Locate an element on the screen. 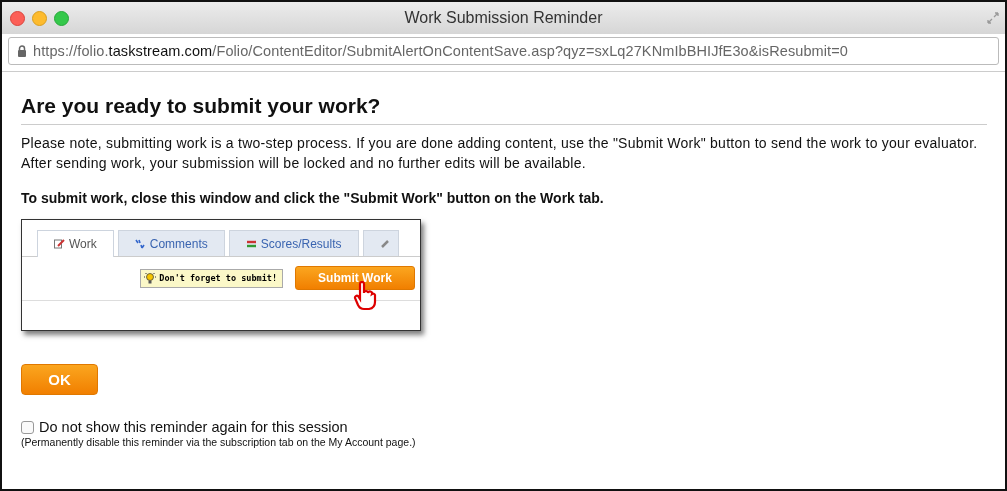 The image size is (1007, 491). instruction-text: To submit work, close this window and click the "Submit Work" button on the Work tab. is located at coordinates (313, 198).